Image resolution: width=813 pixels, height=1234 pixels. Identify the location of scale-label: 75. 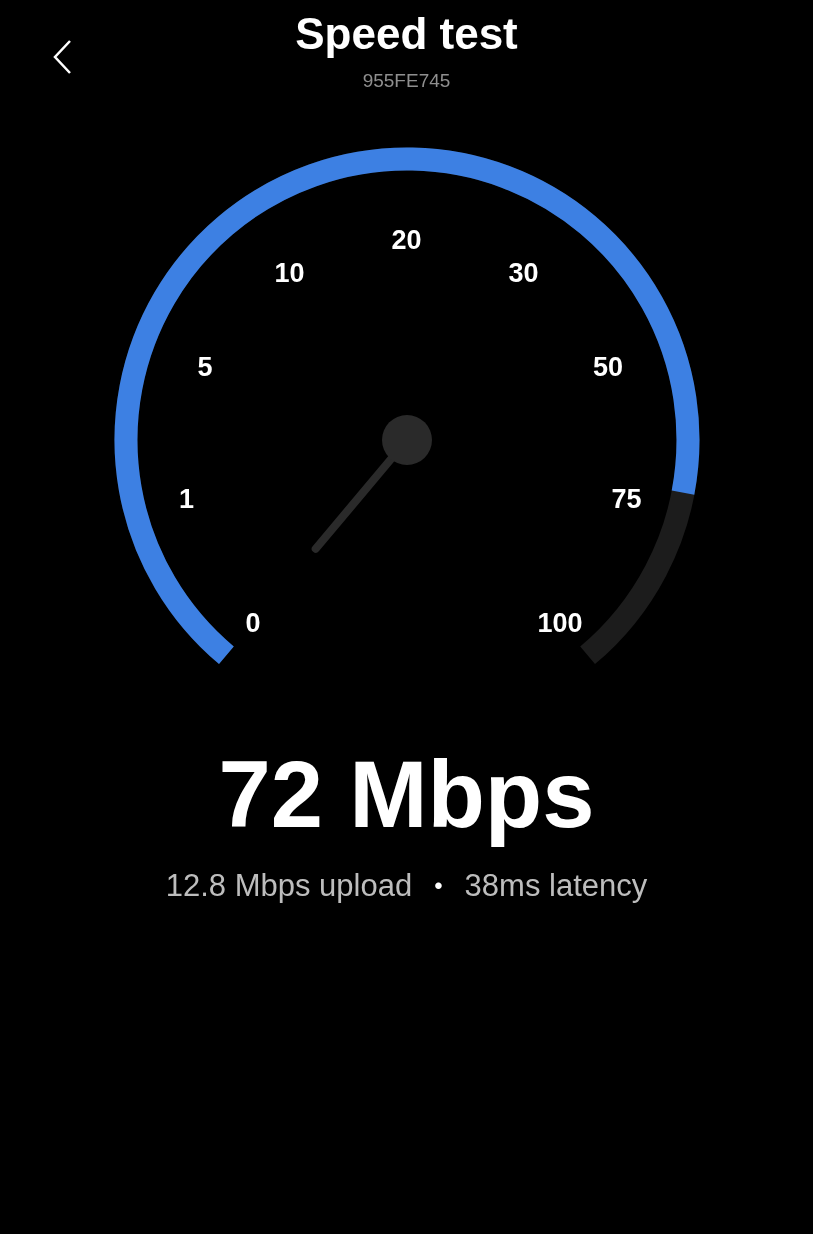
(626, 498).